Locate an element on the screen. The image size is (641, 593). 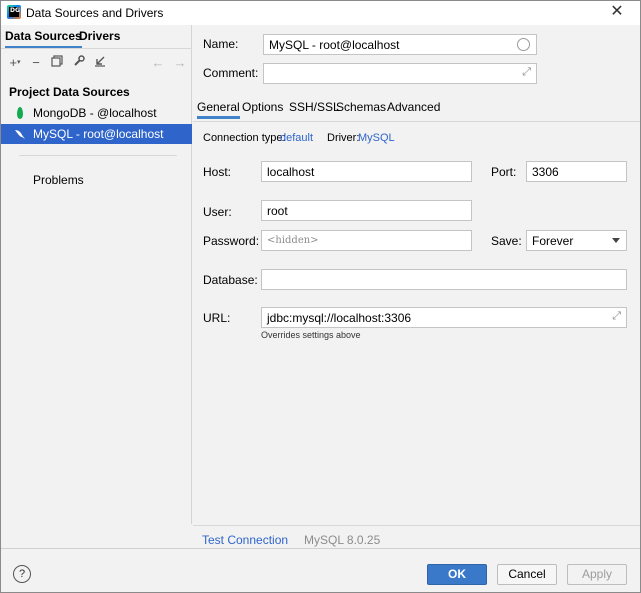
cancel-button: Cancel is located at coordinates (527, 574).